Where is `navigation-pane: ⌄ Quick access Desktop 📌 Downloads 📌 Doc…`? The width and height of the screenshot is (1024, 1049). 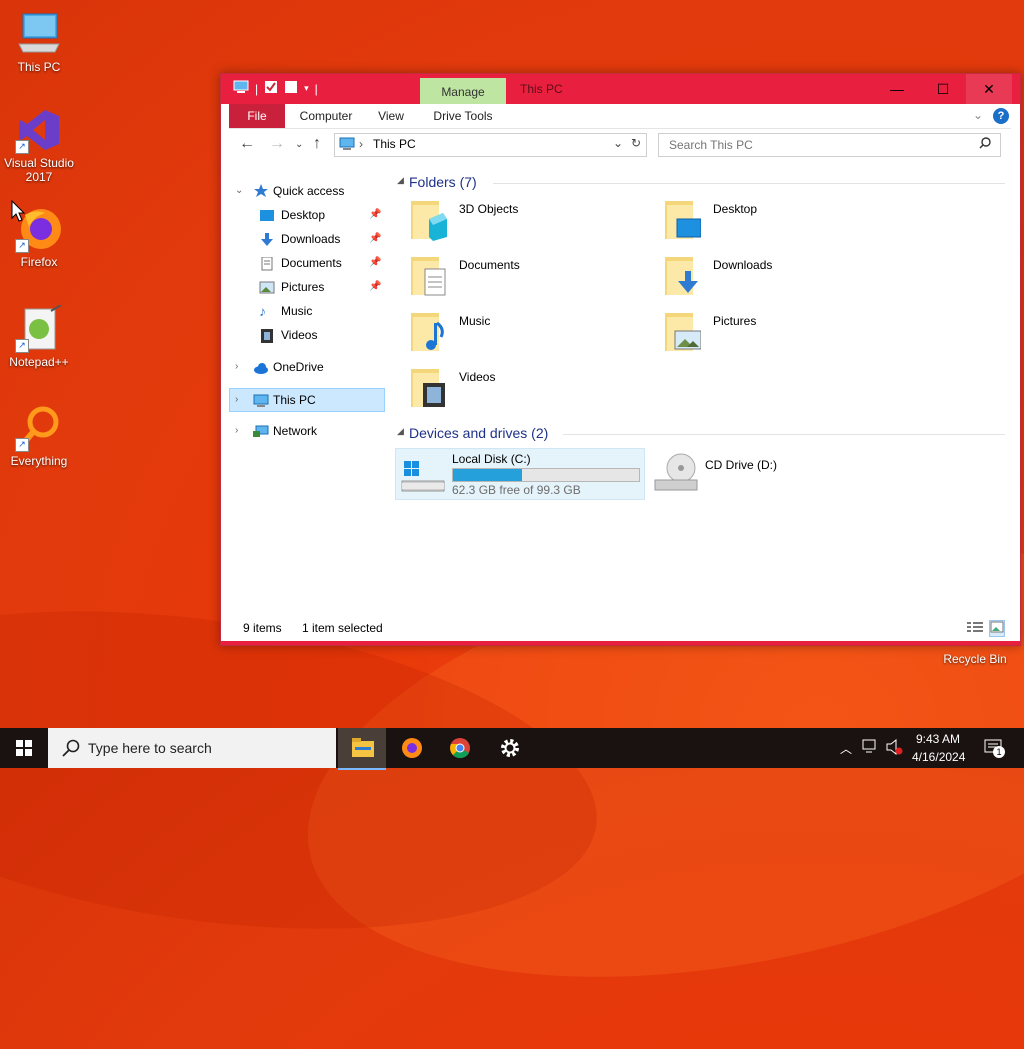 navigation-pane: ⌄ Quick access Desktop 📌 Downloads 📌 Doc… is located at coordinates (307, 394).